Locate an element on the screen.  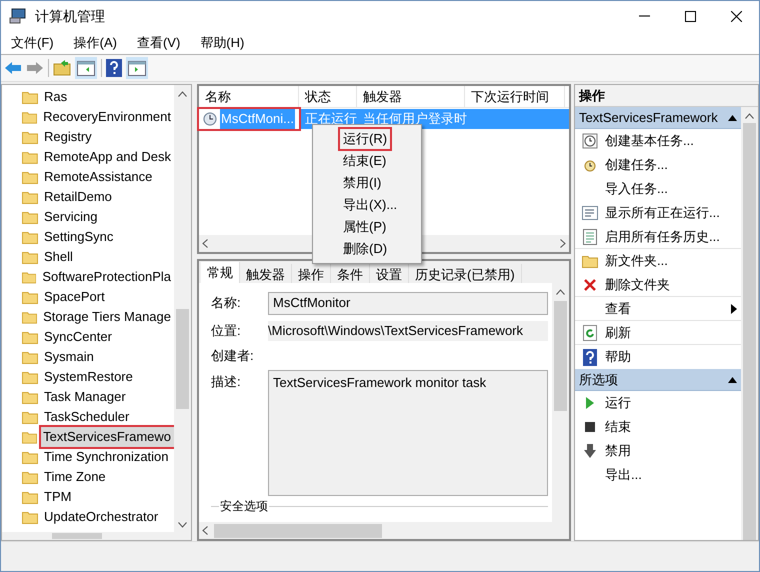
submenu-arrow-icon is located at coordinates (734, 309).